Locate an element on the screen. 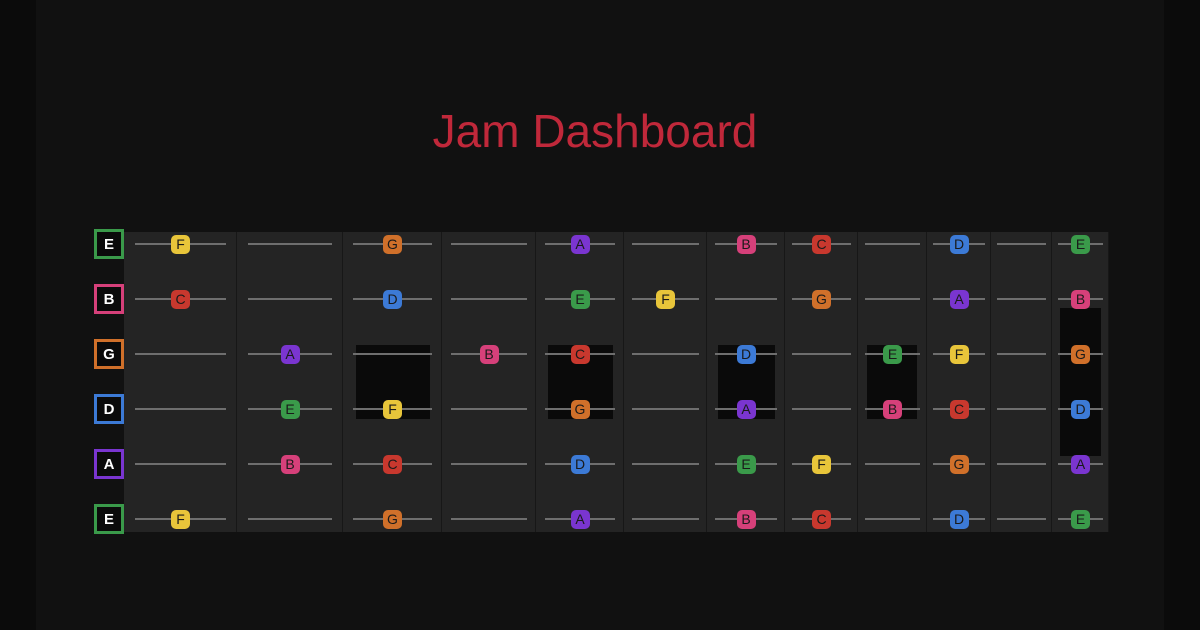 This screenshot has height=630, width=1200. page-title: Jam Dashboard is located at coordinates (595, 131).